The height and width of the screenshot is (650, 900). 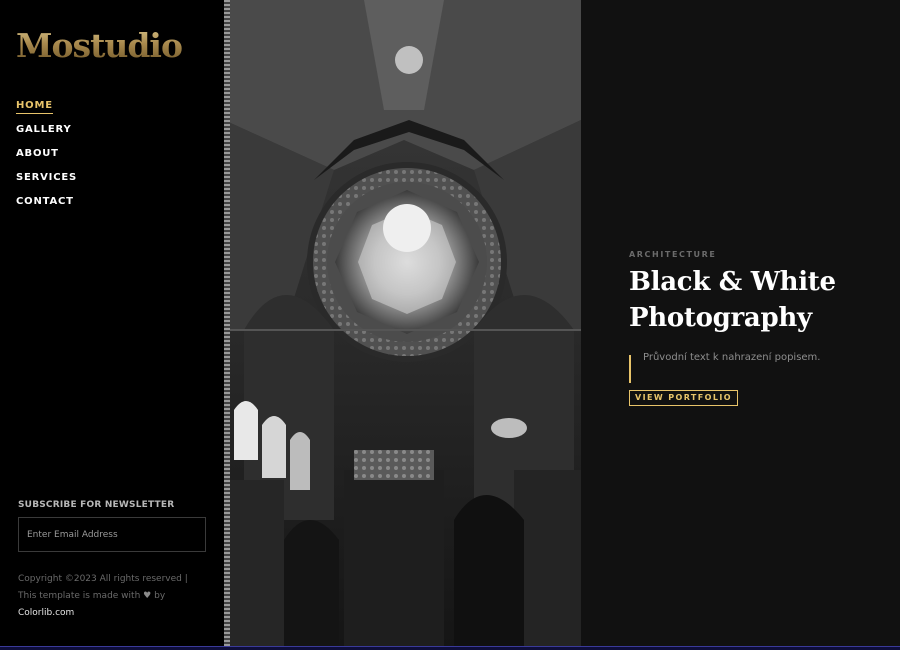 I want to click on copyright-by: by, so click(x=160, y=596).